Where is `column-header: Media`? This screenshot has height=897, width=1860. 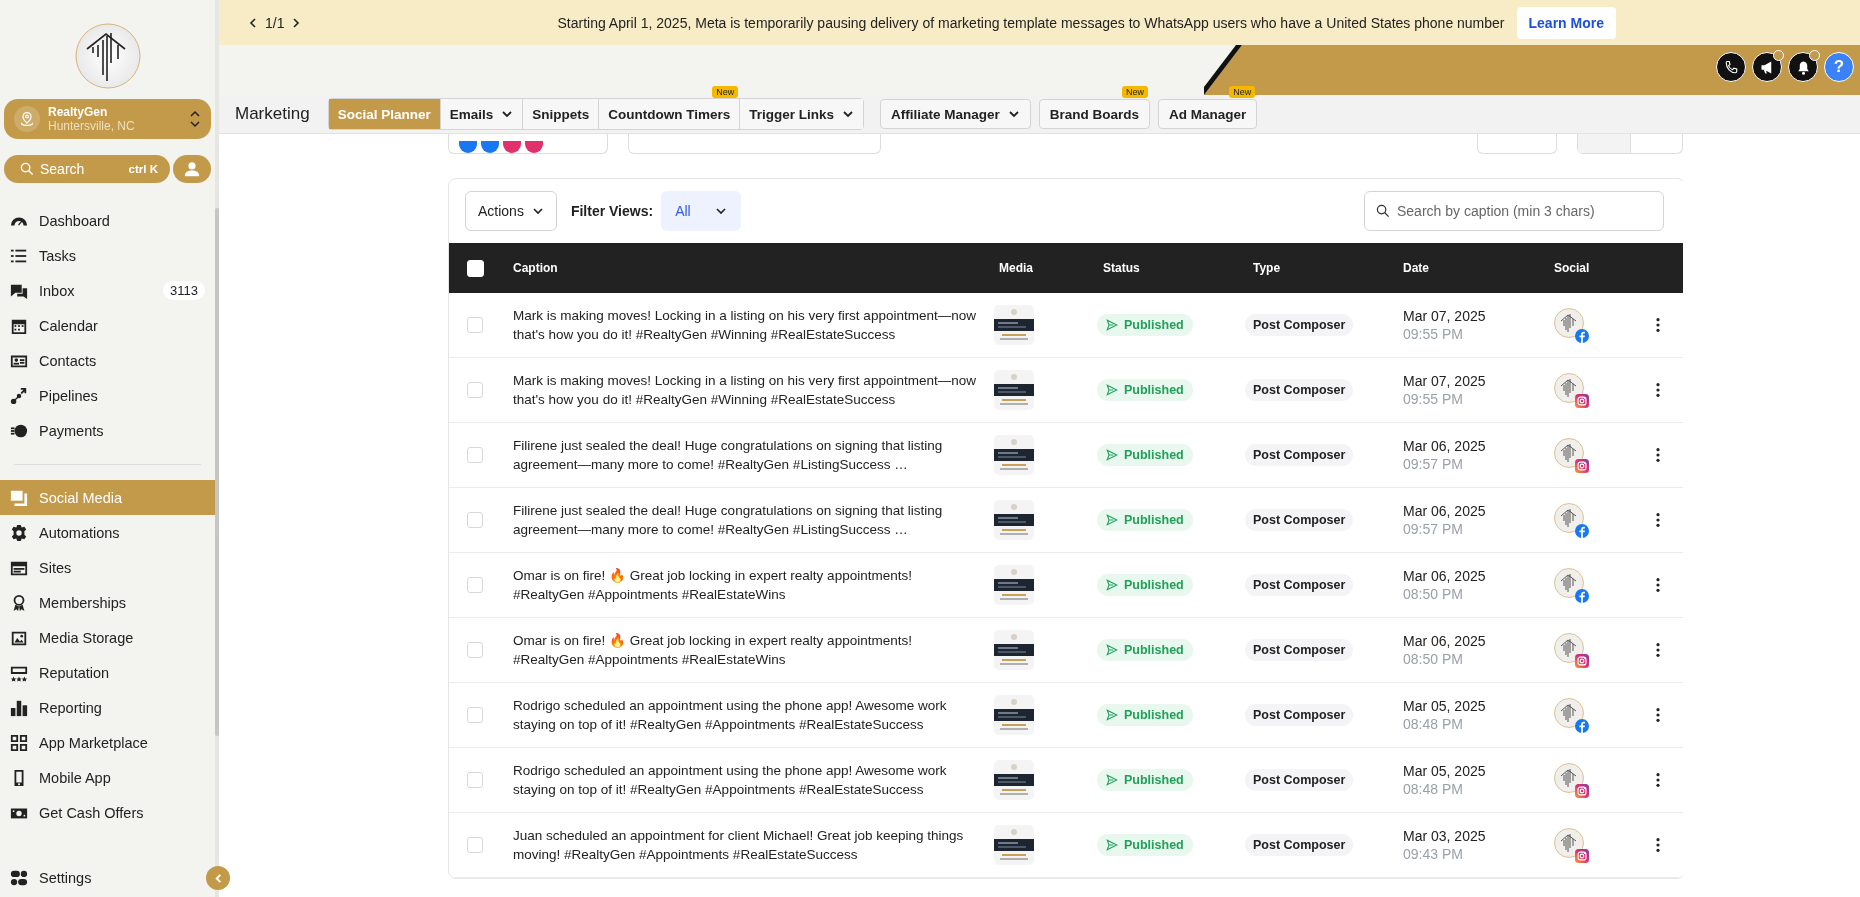
column-header: Media is located at coordinates (1016, 268).